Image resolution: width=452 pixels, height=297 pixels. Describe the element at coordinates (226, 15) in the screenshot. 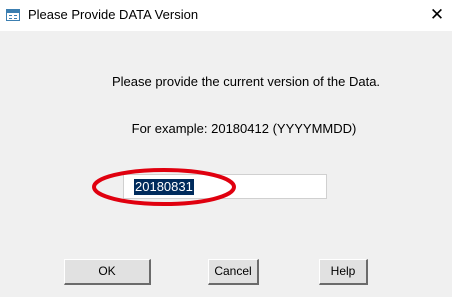

I see `title-bar: Please Provide DATA Version ✕` at that location.